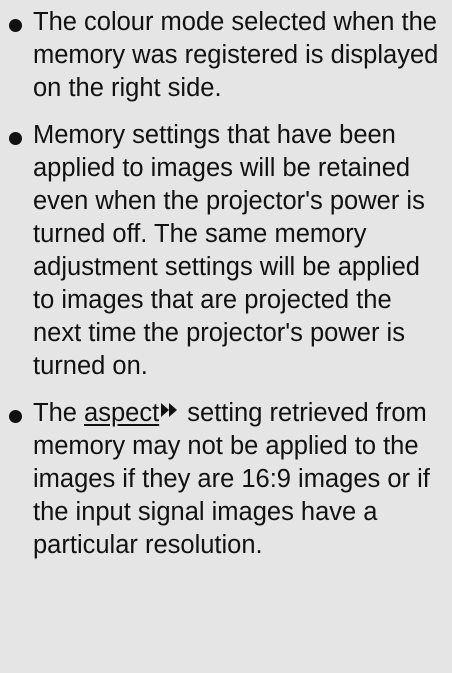 Image resolution: width=452 pixels, height=673 pixels. I want to click on double-arrow-right-icon, so click(169, 410).